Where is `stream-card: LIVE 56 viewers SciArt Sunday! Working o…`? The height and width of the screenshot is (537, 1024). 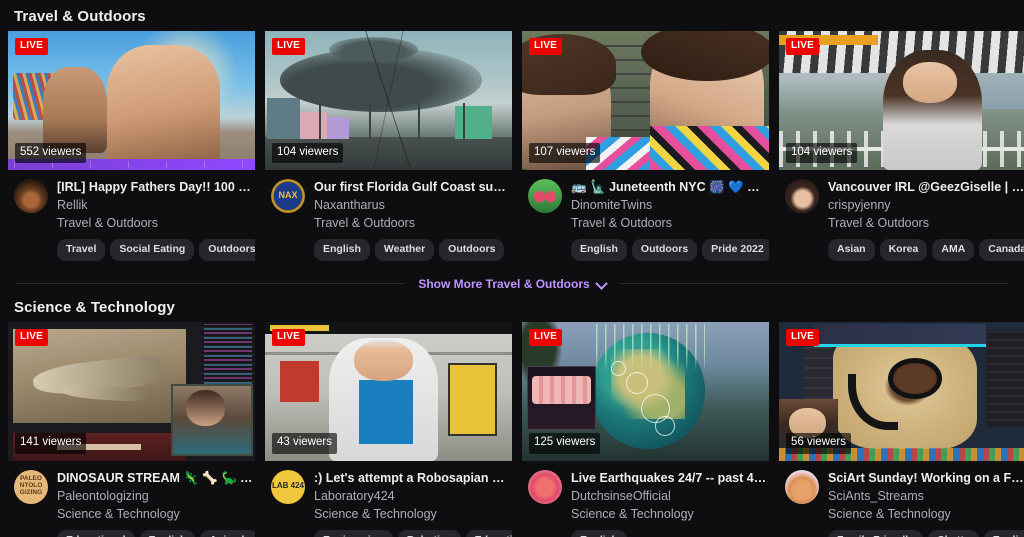
stream-card: LIVE 56 viewers SciArt Sunday! Working o… is located at coordinates (901, 429).